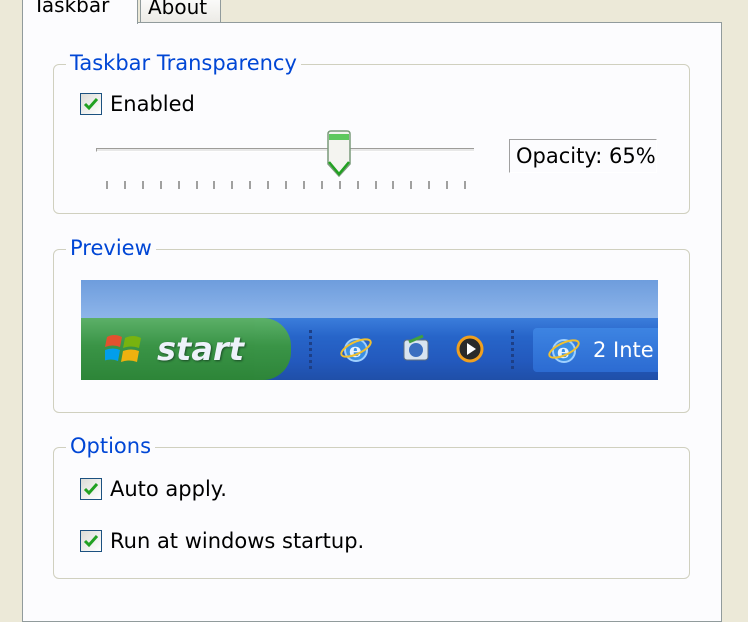 This screenshot has width=748, height=622. I want to click on run-at-startup-checkbox-box, so click(91, 541).